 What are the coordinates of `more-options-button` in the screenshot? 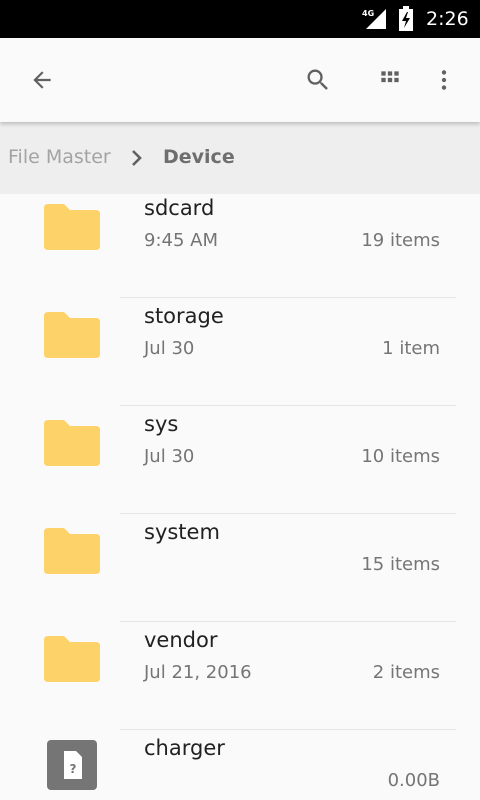 It's located at (444, 80).